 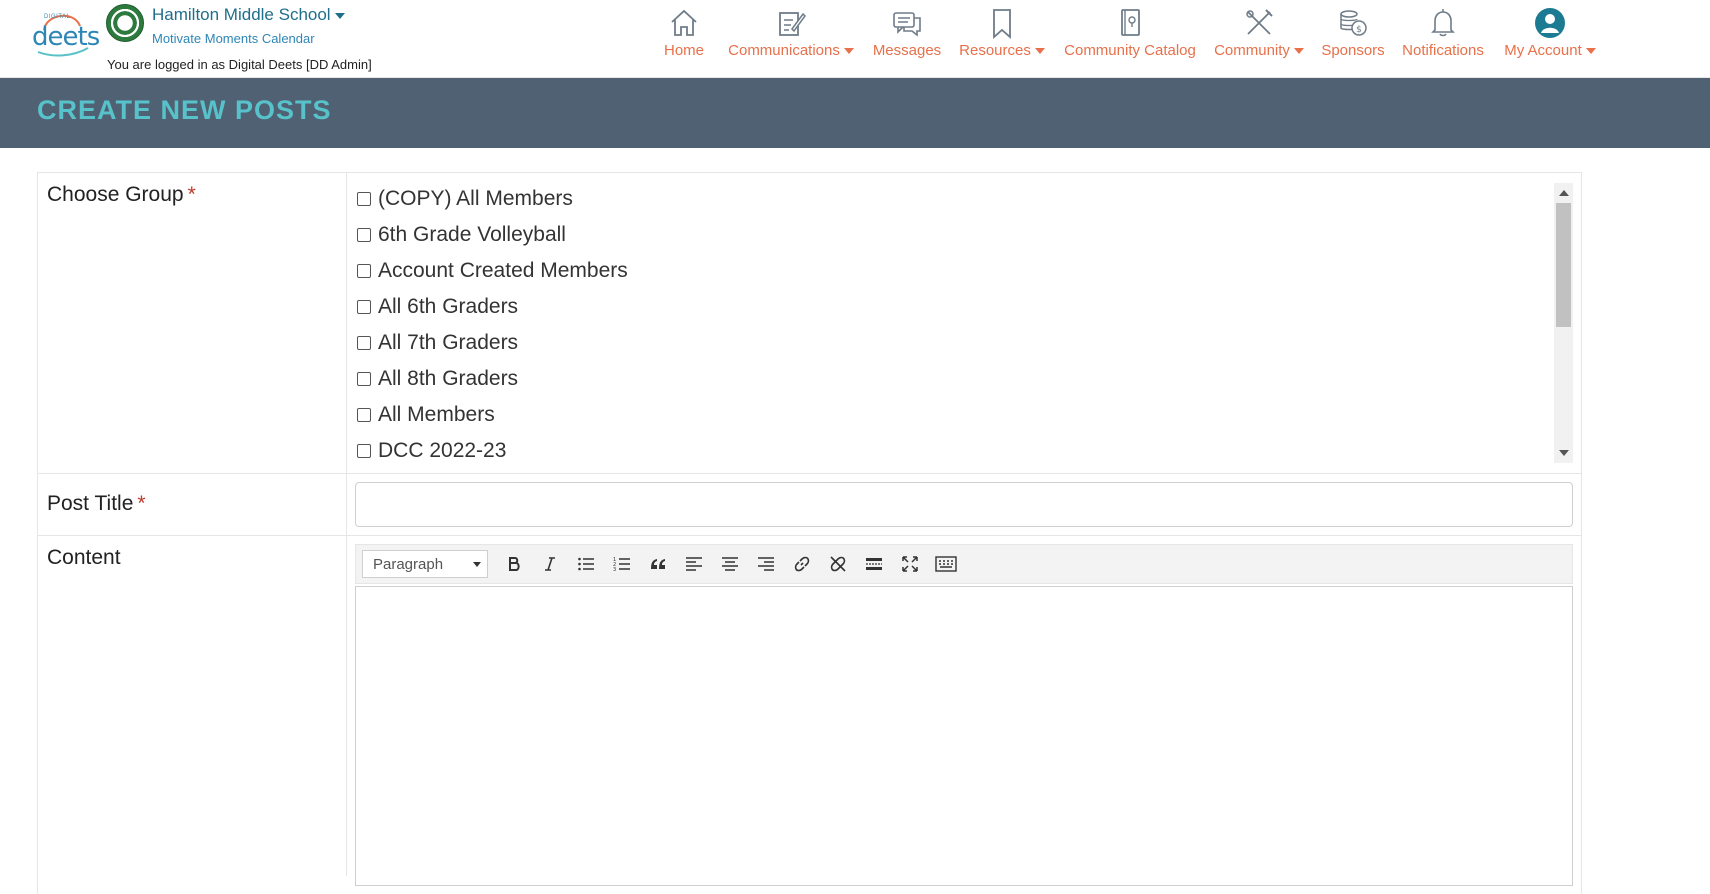 I want to click on school-name: Hamilton Middle School, so click(x=241, y=14).